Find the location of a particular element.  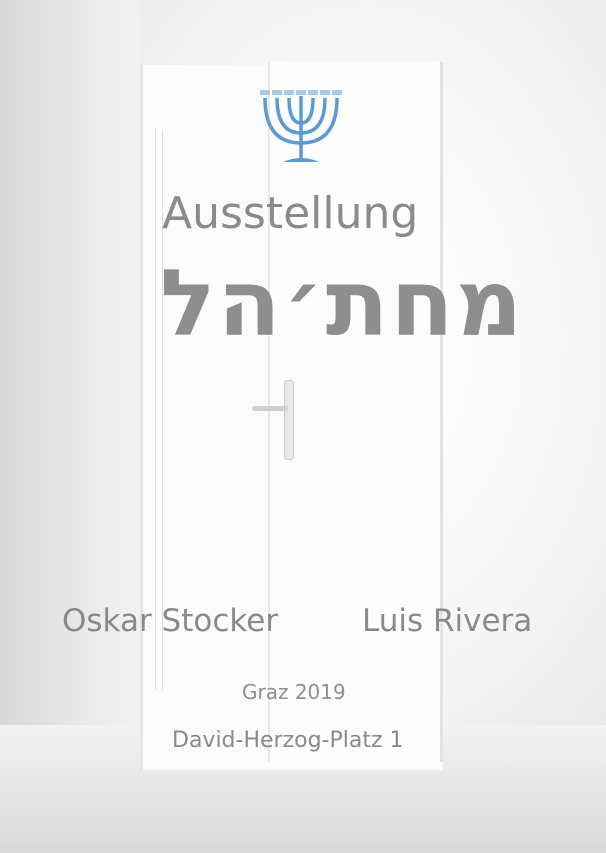

artist-name: Oskar Stocker is located at coordinates (170, 621).